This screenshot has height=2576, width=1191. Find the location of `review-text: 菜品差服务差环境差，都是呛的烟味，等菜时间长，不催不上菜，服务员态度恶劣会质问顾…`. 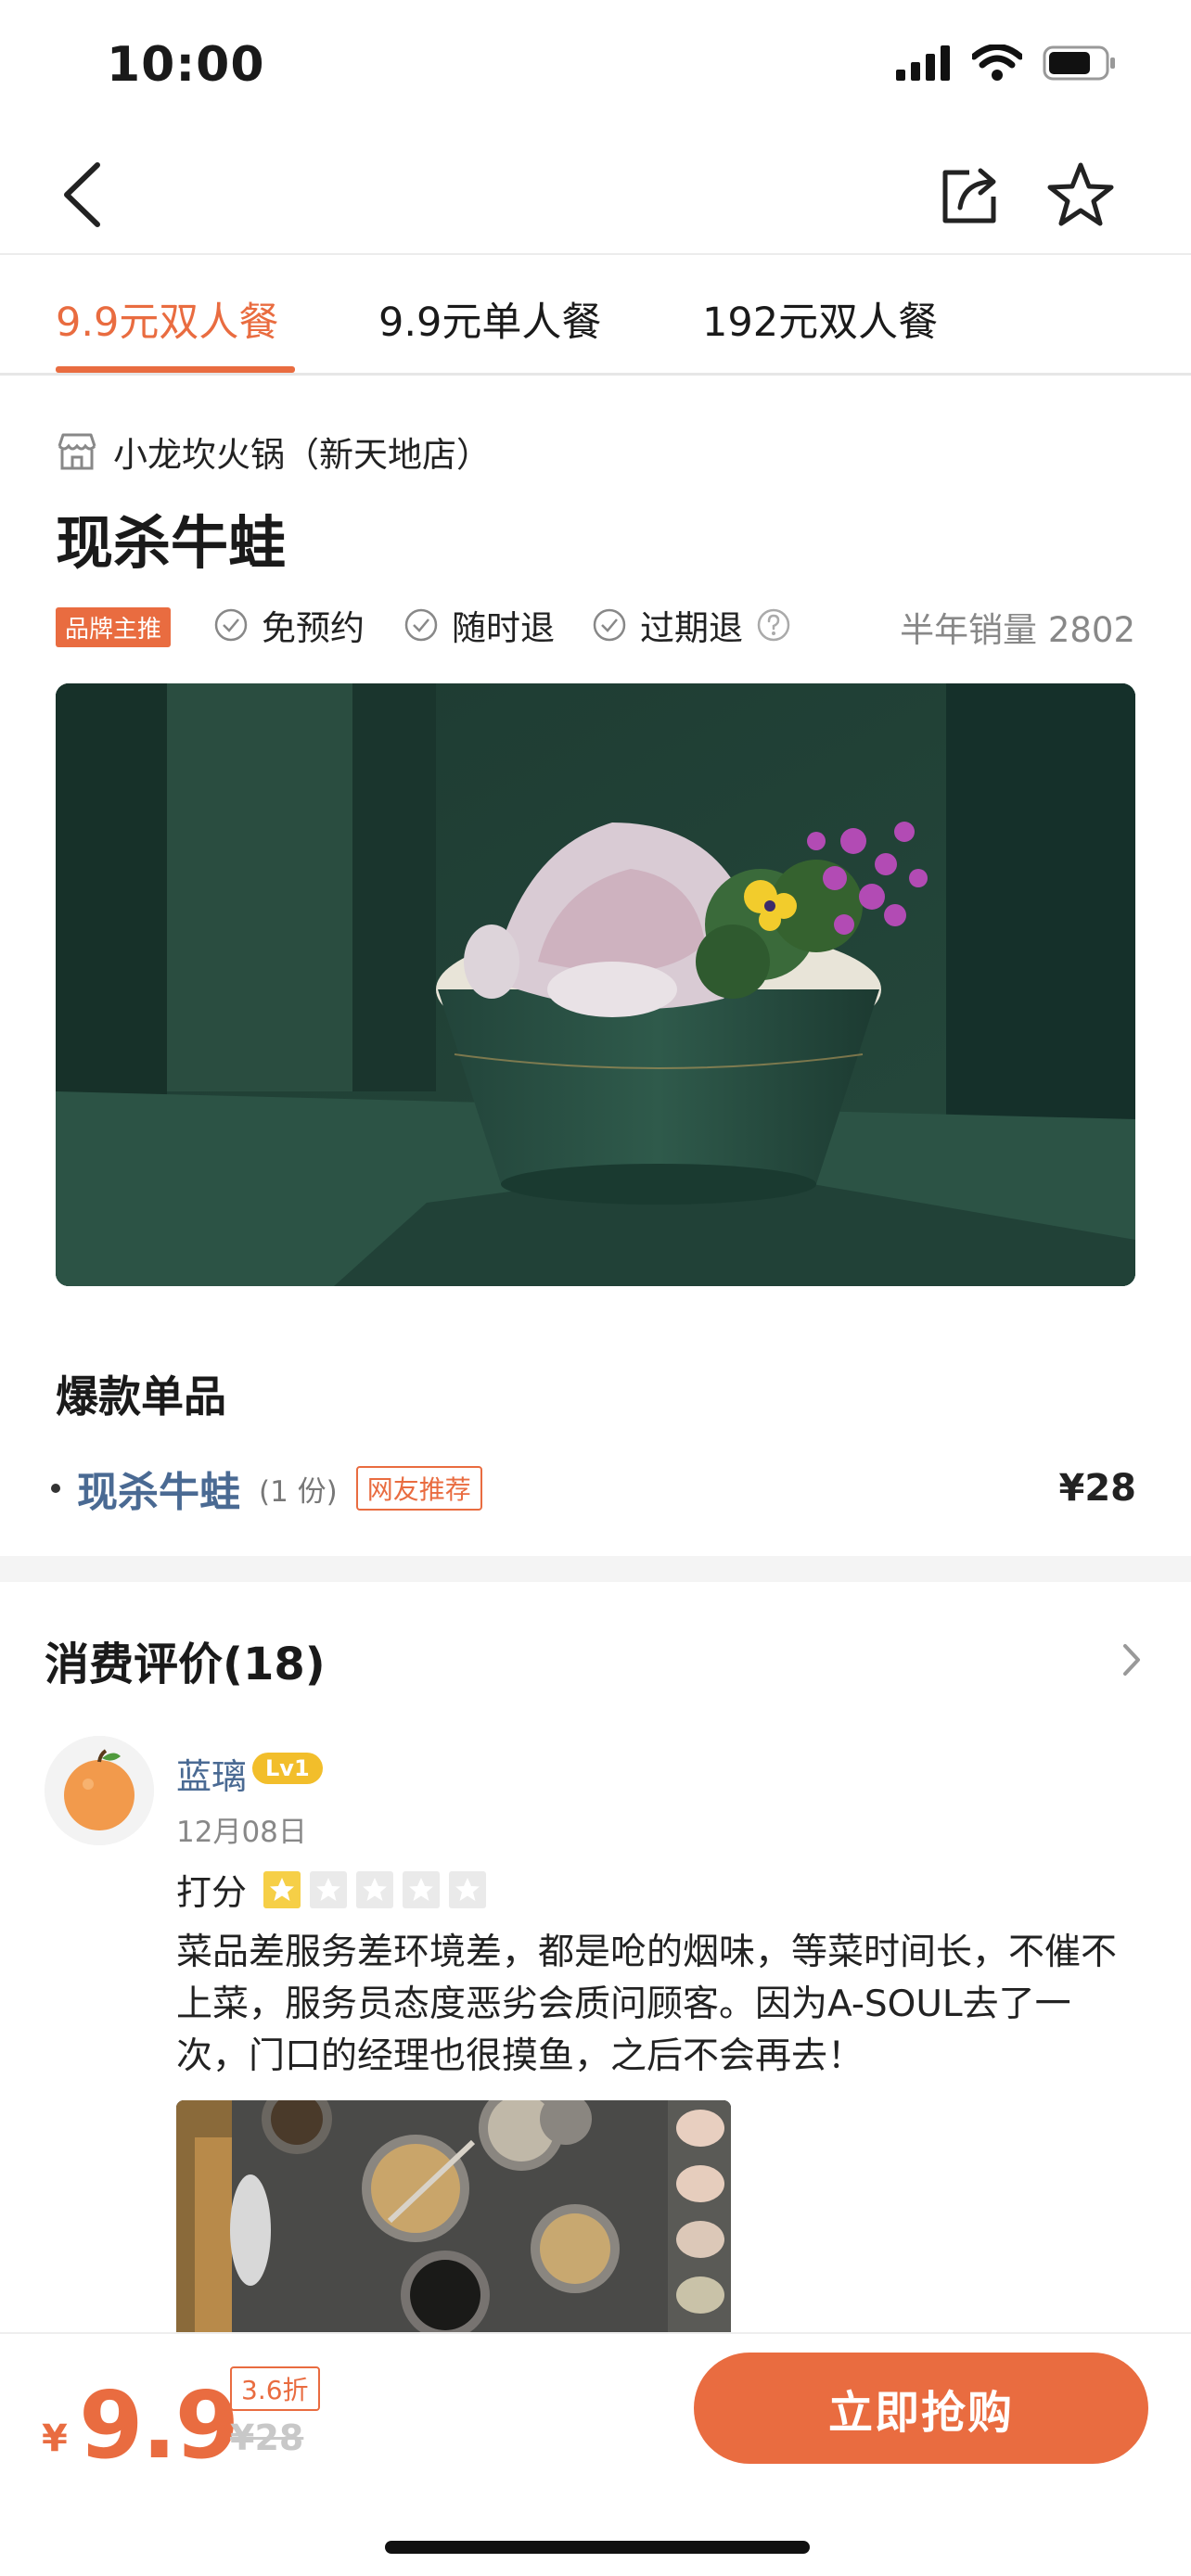

review-text: 菜品差服务差环境差，都是呛的烟味，等菜时间长，不催不上菜，服务员态度恶劣会质问顾… is located at coordinates (647, 2005).